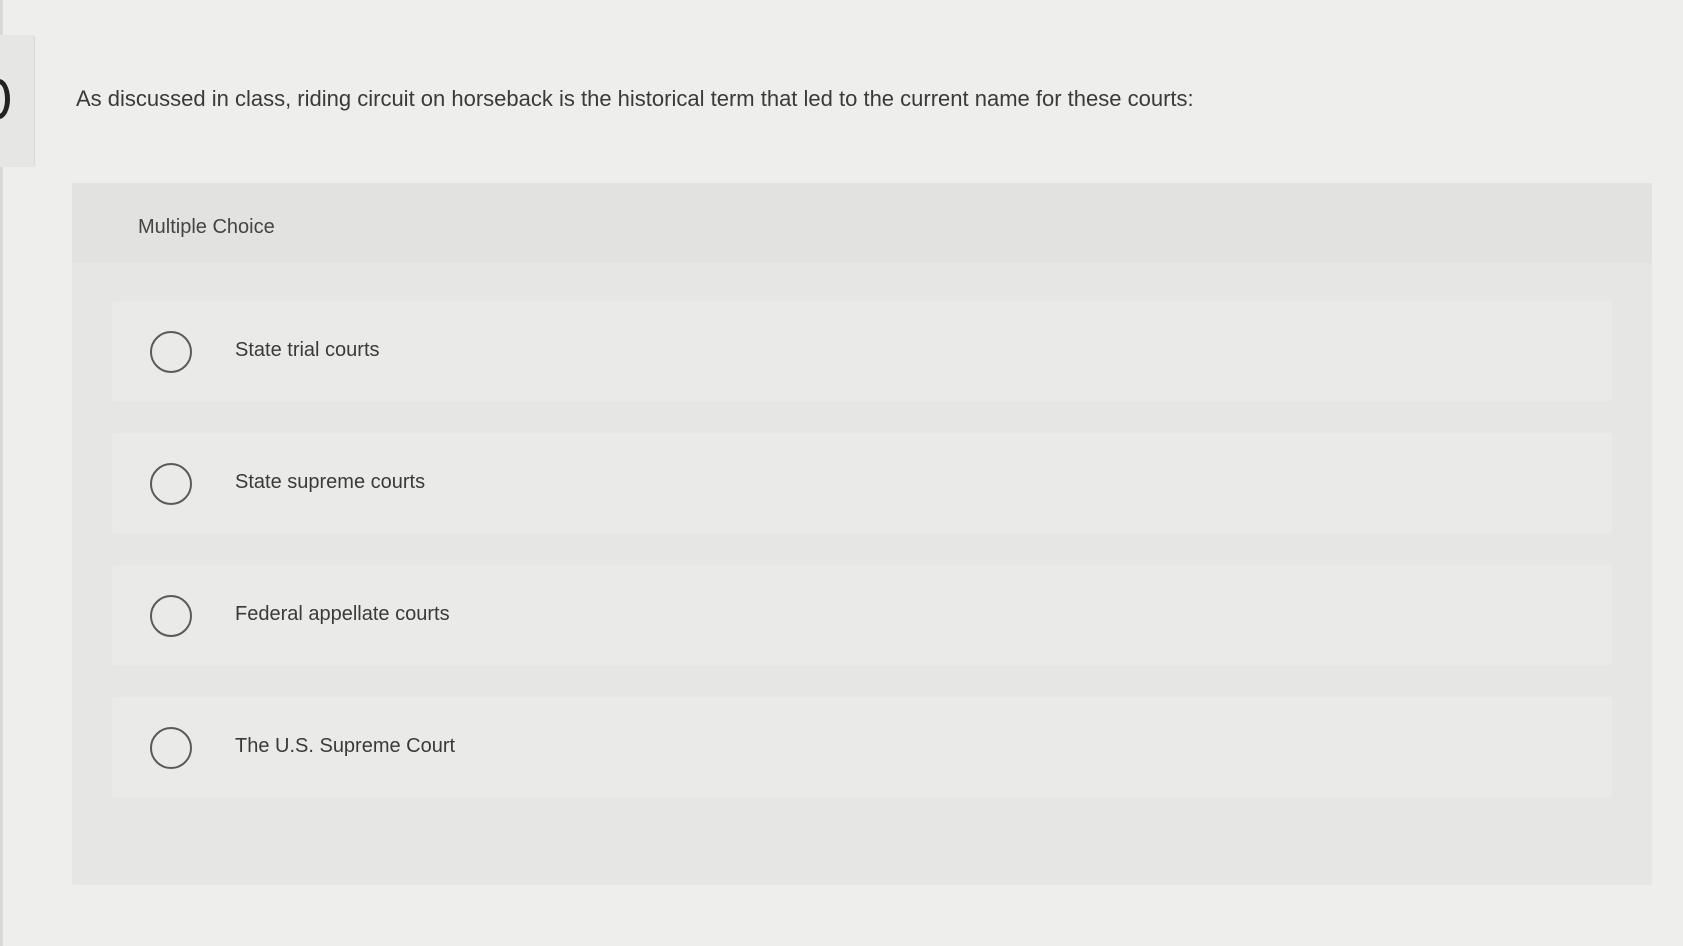 This screenshot has height=946, width=1683. I want to click on answer-option-label: The U.S. Supreme Court, so click(345, 746).